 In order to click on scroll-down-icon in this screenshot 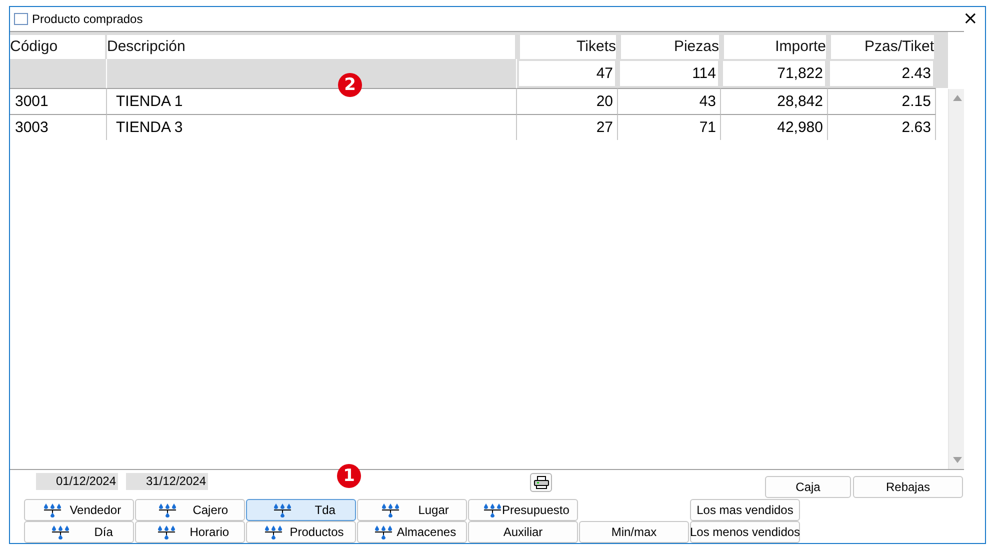, I will do `click(957, 460)`.